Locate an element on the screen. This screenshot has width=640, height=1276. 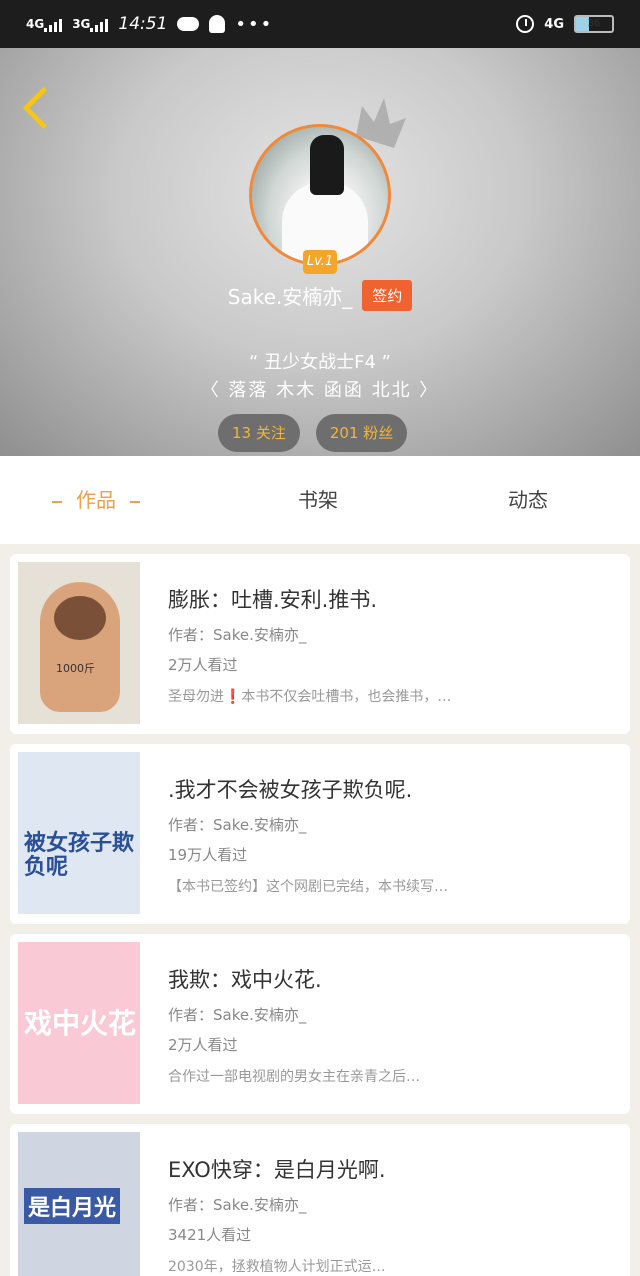
profile-friends: 〈 落落 木木 函函 北北 〉 is located at coordinates (320, 390).